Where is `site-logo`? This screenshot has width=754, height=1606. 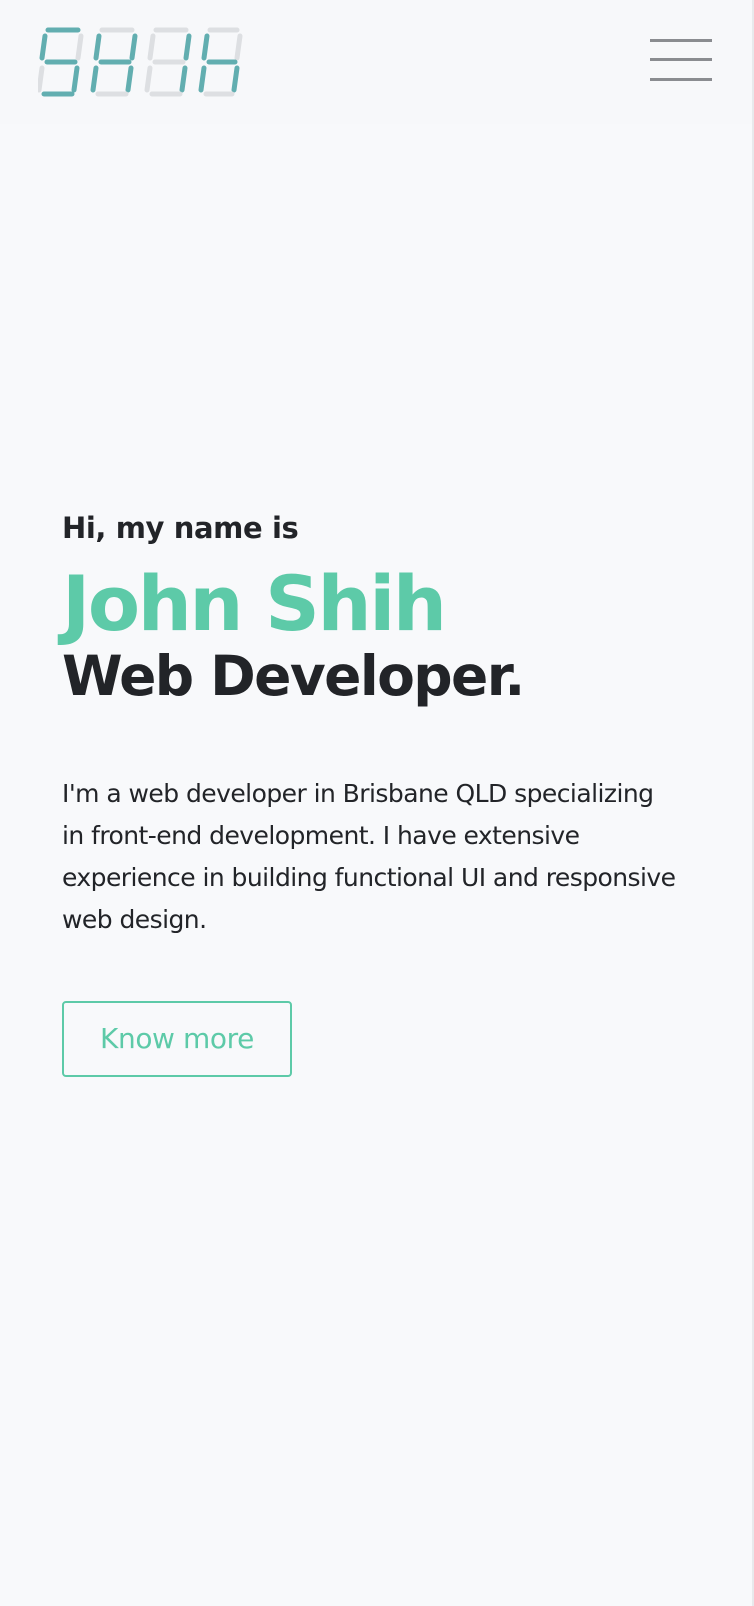
site-logo is located at coordinates (139, 62).